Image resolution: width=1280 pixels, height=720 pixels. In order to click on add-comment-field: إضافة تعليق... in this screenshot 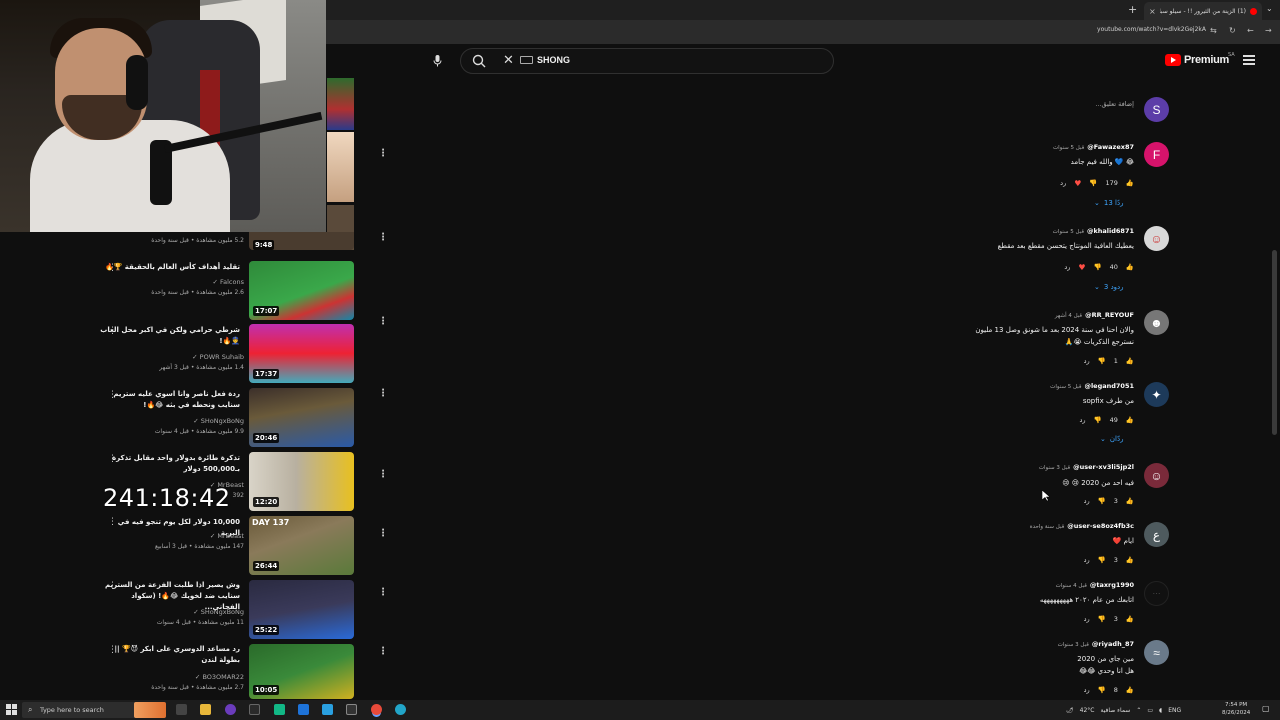, I will do `click(1114, 104)`.